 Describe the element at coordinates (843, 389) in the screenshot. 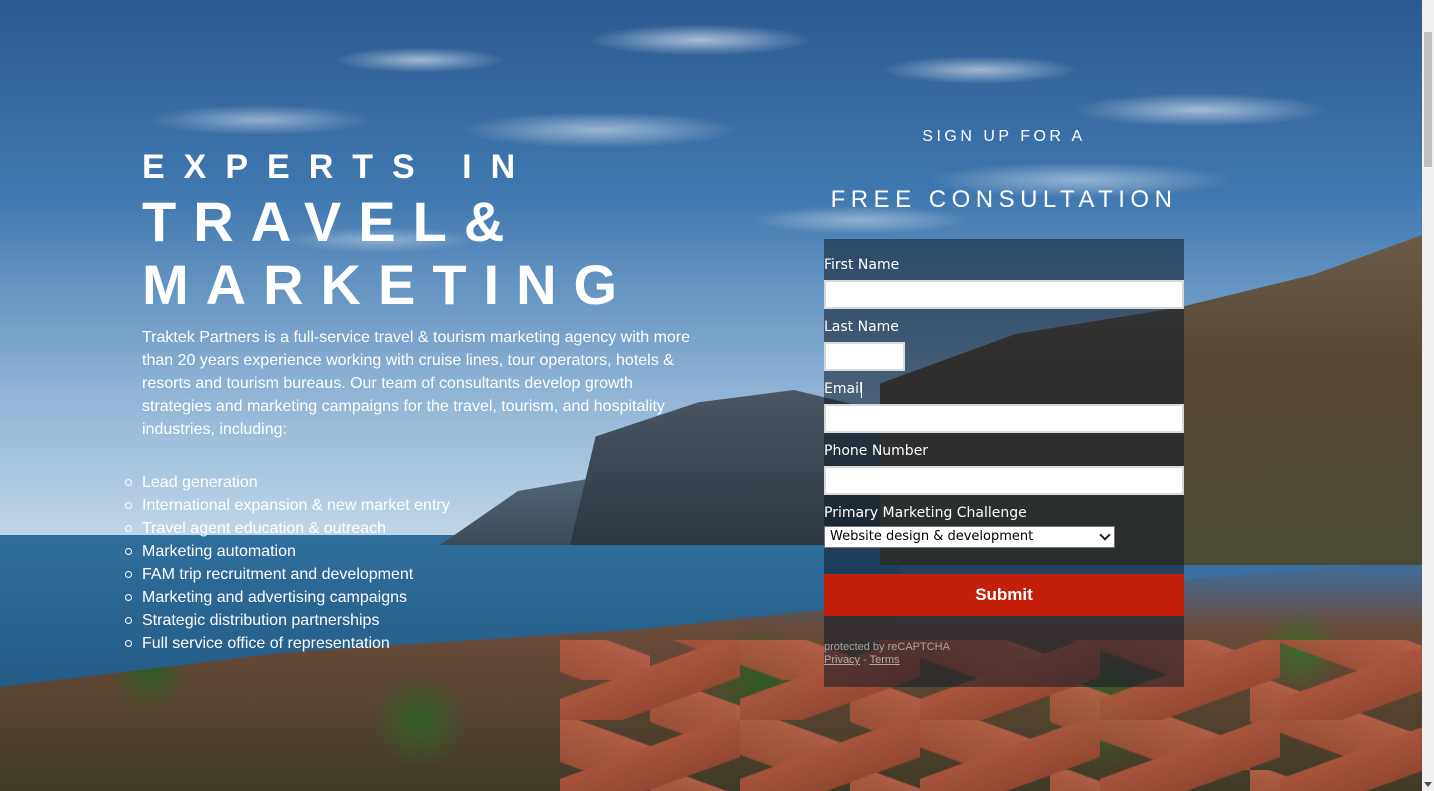

I see `email-label: Email` at that location.